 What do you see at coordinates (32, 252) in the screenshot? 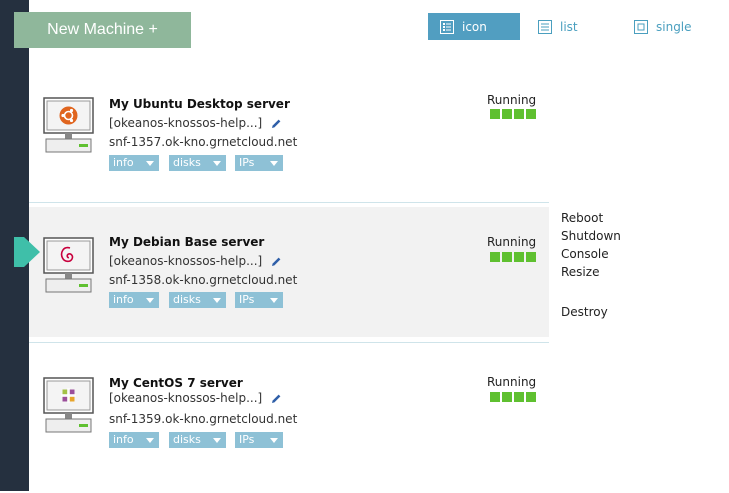
I see `selection-pointer` at bounding box center [32, 252].